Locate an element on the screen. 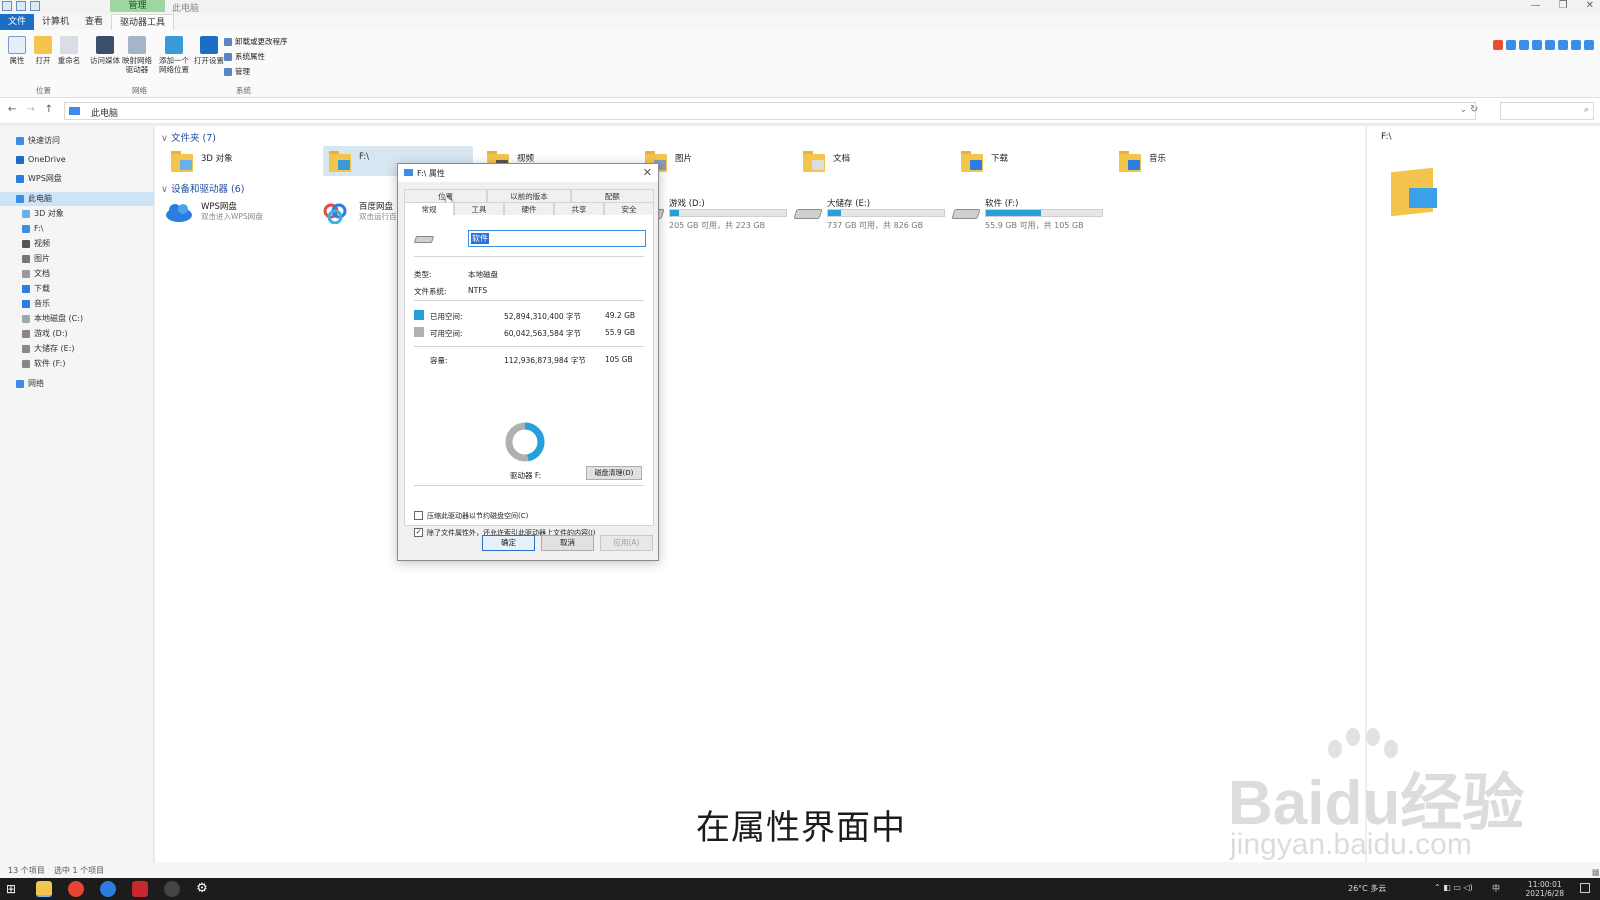  compress-checkbox is located at coordinates (418, 515).